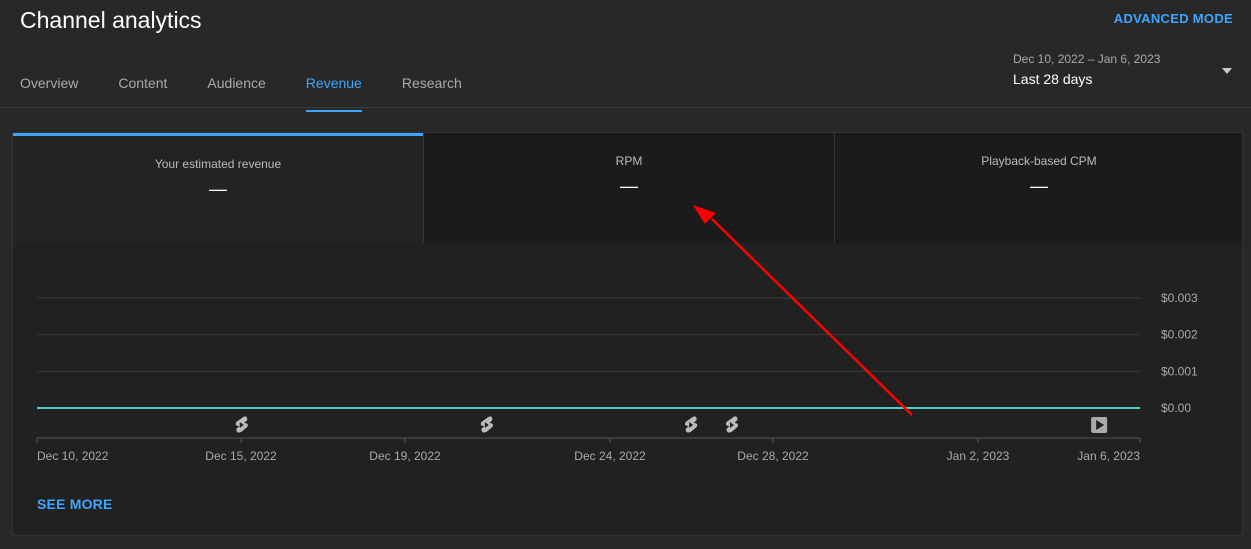  Describe the element at coordinates (73, 456) in the screenshot. I see `x-tick-label: Dec 10, 2022` at that location.